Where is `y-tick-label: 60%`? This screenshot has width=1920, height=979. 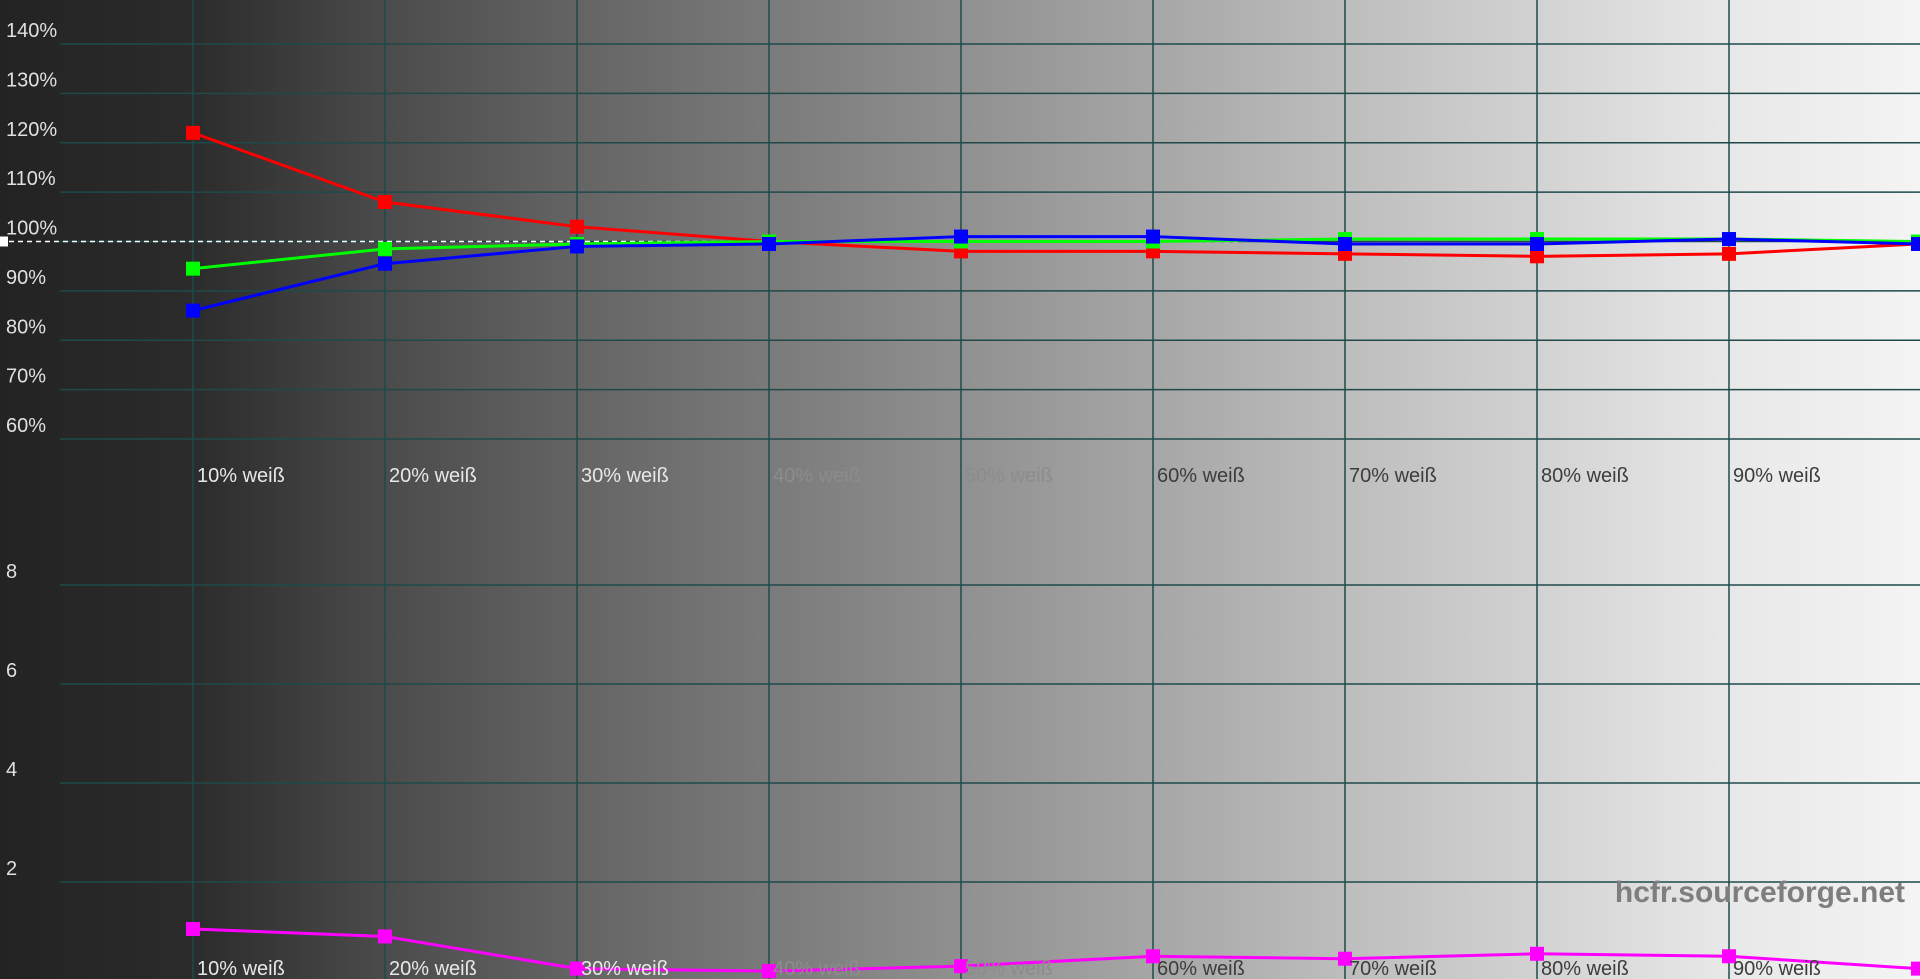 y-tick-label: 60% is located at coordinates (26, 426).